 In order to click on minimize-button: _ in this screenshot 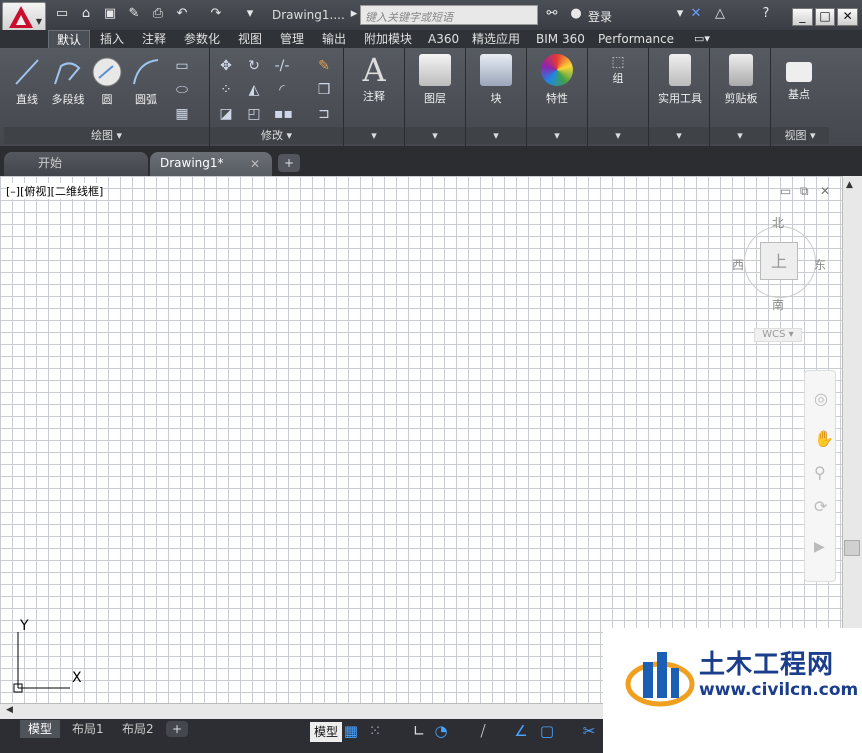, I will do `click(802, 17)`.